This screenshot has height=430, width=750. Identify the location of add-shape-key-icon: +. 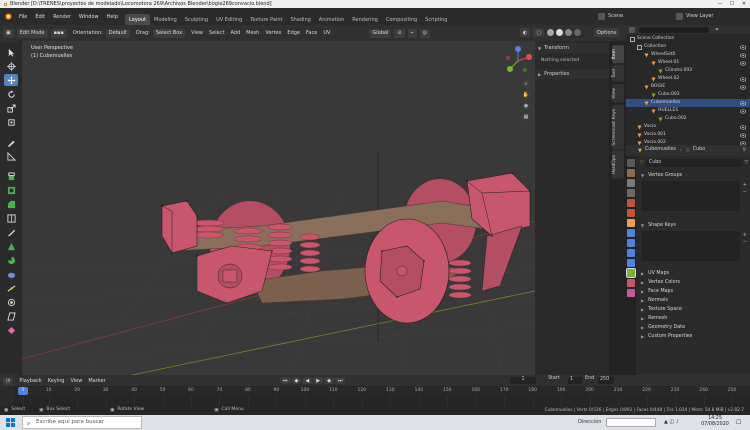
(745, 235).